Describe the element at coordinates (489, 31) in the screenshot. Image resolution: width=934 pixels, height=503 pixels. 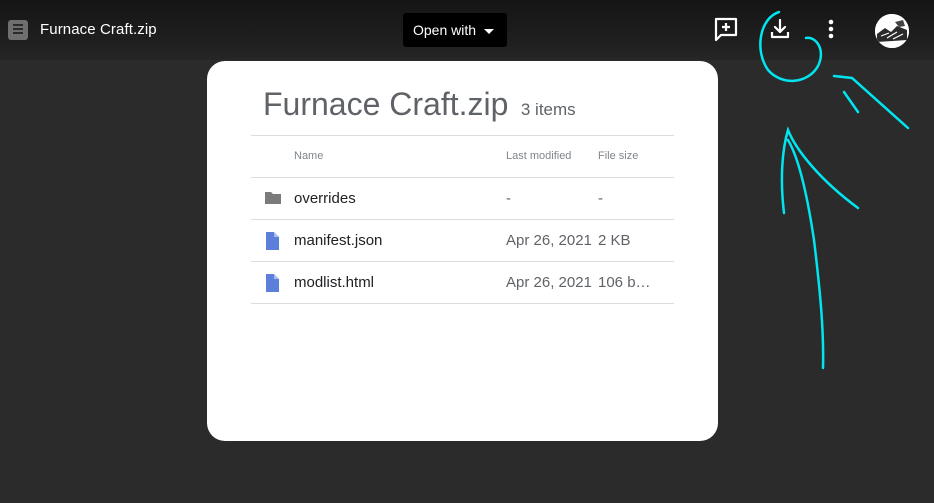
I see `dropdown-caret-icon` at that location.